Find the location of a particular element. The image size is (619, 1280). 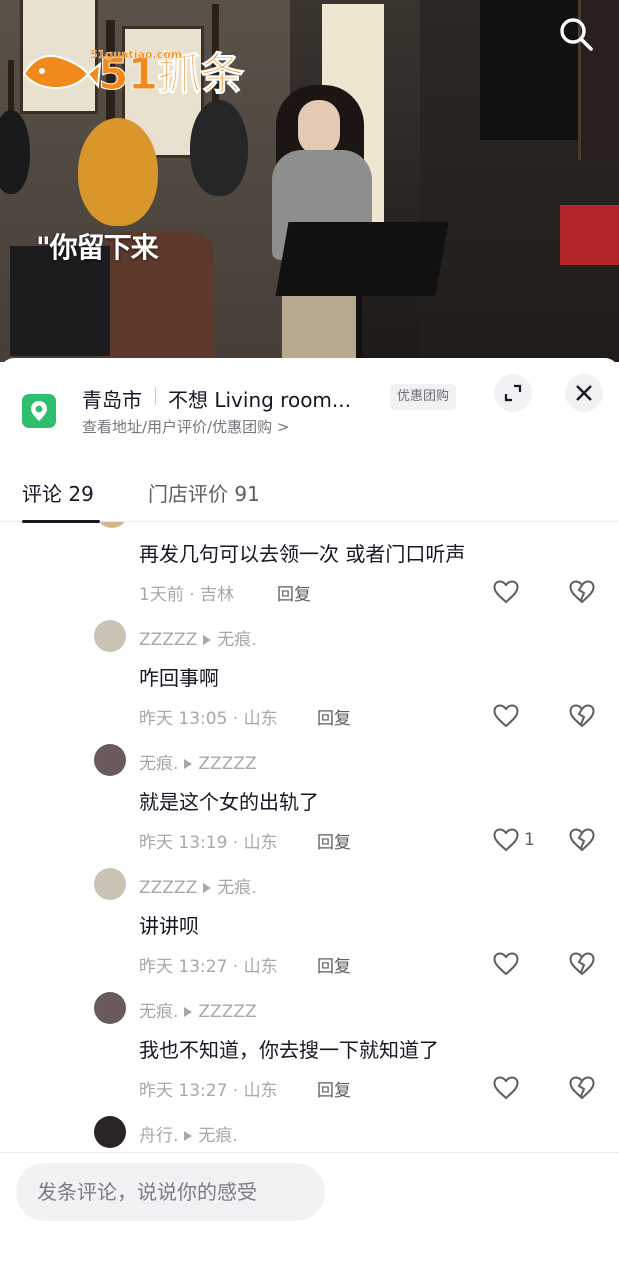

tab-comments: 评论 29 is located at coordinates (61, 500).